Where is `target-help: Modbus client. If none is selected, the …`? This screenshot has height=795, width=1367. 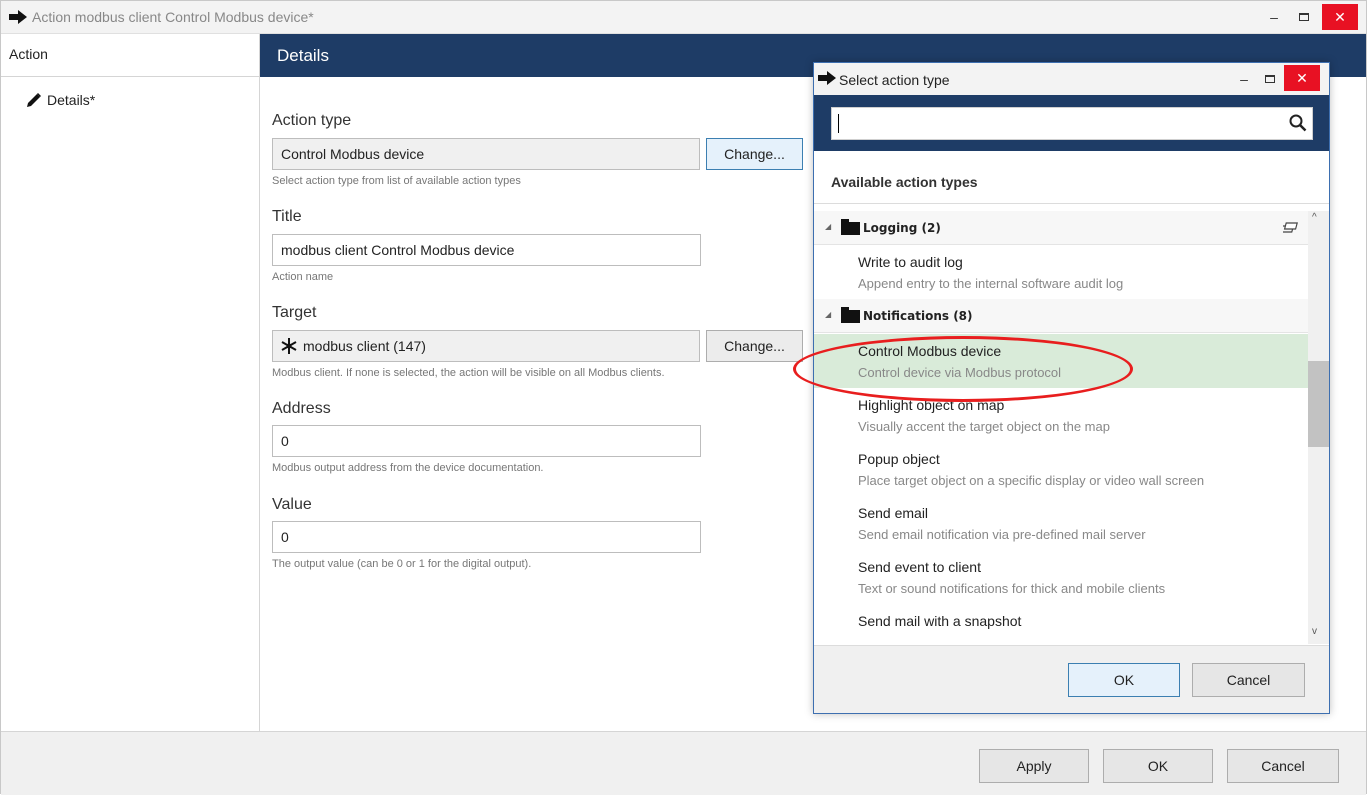 target-help: Modbus client. If none is selected, the … is located at coordinates (468, 373).